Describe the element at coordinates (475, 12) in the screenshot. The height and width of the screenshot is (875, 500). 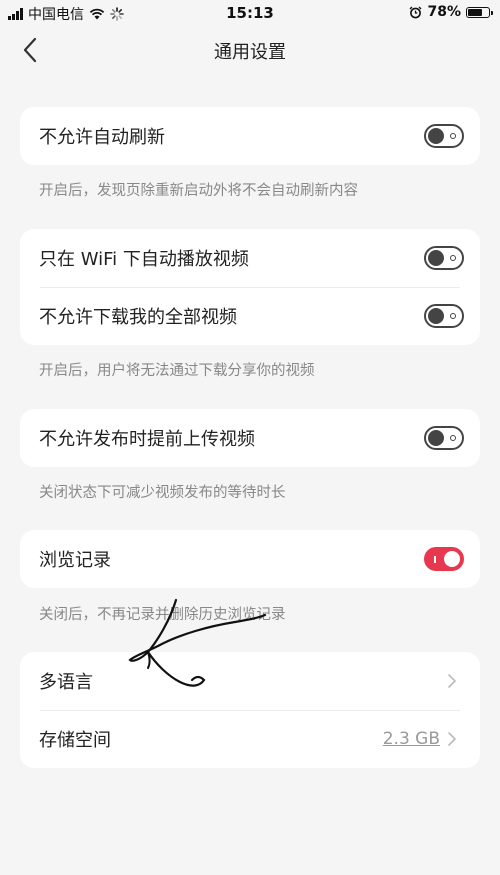
I see `battery-level` at that location.